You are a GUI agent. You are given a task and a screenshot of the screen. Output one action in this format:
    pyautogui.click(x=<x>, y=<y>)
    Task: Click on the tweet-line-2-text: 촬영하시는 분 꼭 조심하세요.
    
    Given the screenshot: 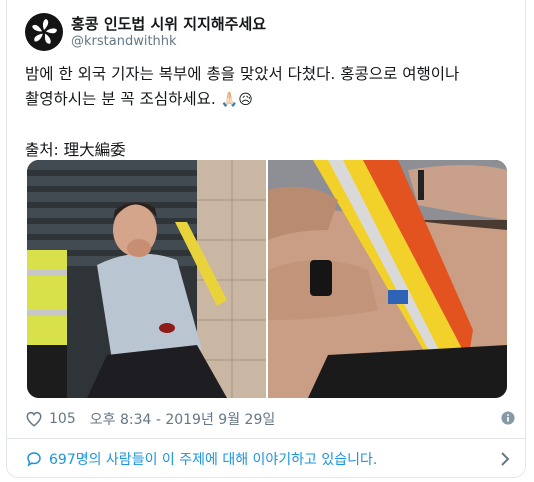 What is the action you would take?
    pyautogui.click(x=120, y=99)
    